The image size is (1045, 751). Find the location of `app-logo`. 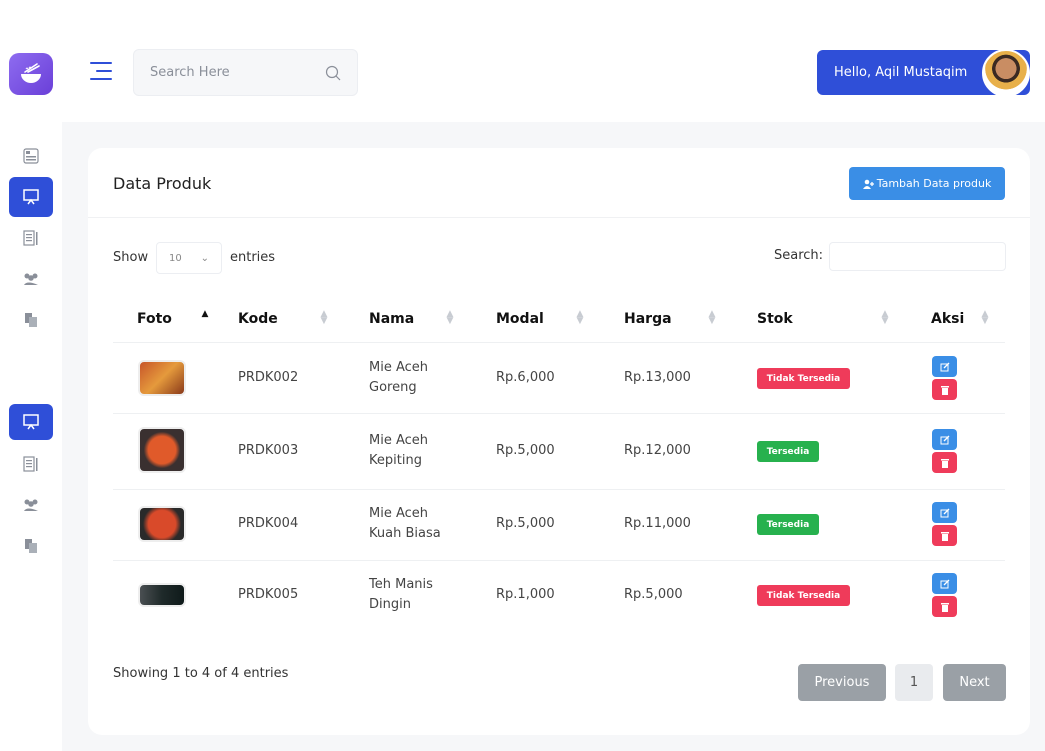

app-logo is located at coordinates (31, 74).